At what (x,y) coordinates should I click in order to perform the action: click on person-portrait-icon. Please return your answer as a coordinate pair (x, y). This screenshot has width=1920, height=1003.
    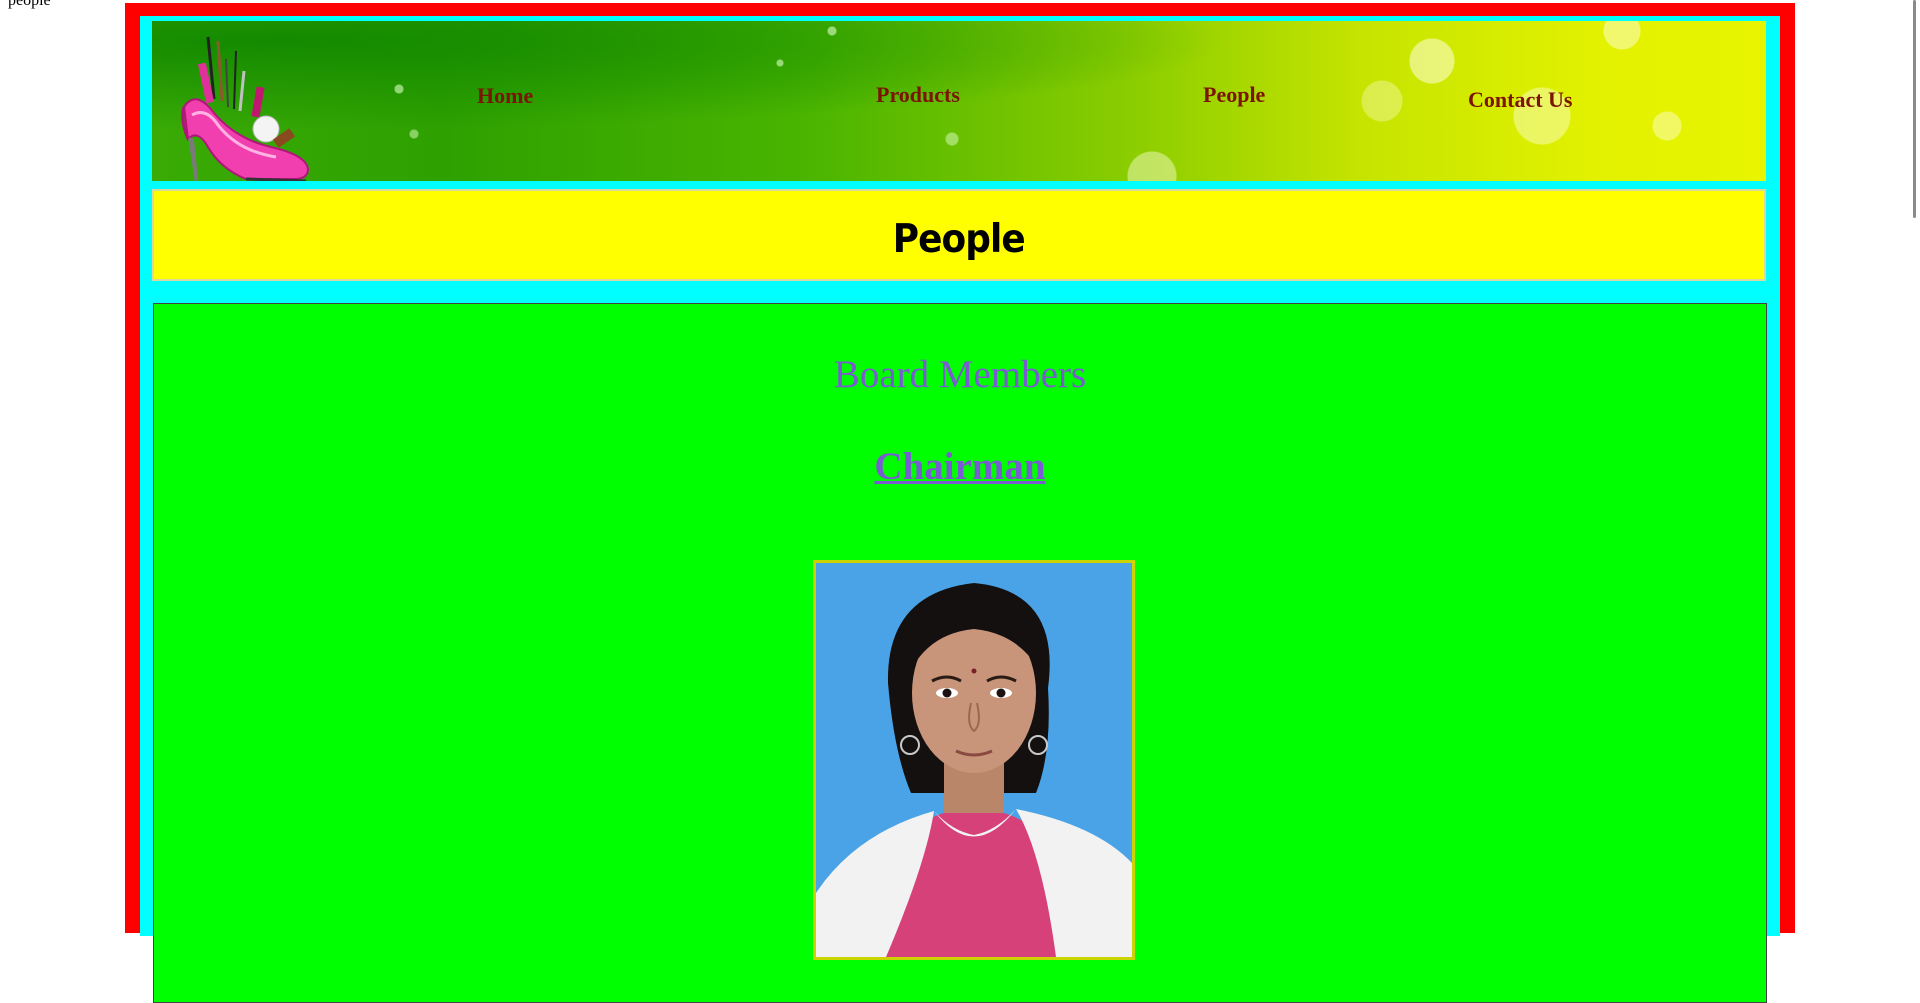
    Looking at the image, I should click on (974, 760).